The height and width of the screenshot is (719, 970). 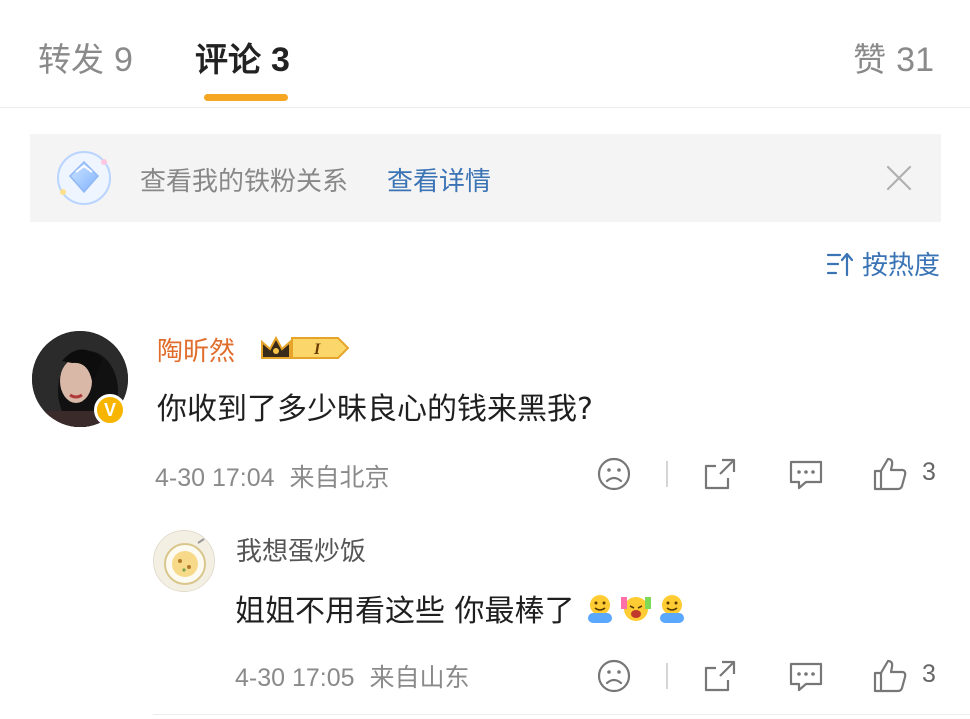 I want to click on tab-comment: 评论 3, so click(x=242, y=57).